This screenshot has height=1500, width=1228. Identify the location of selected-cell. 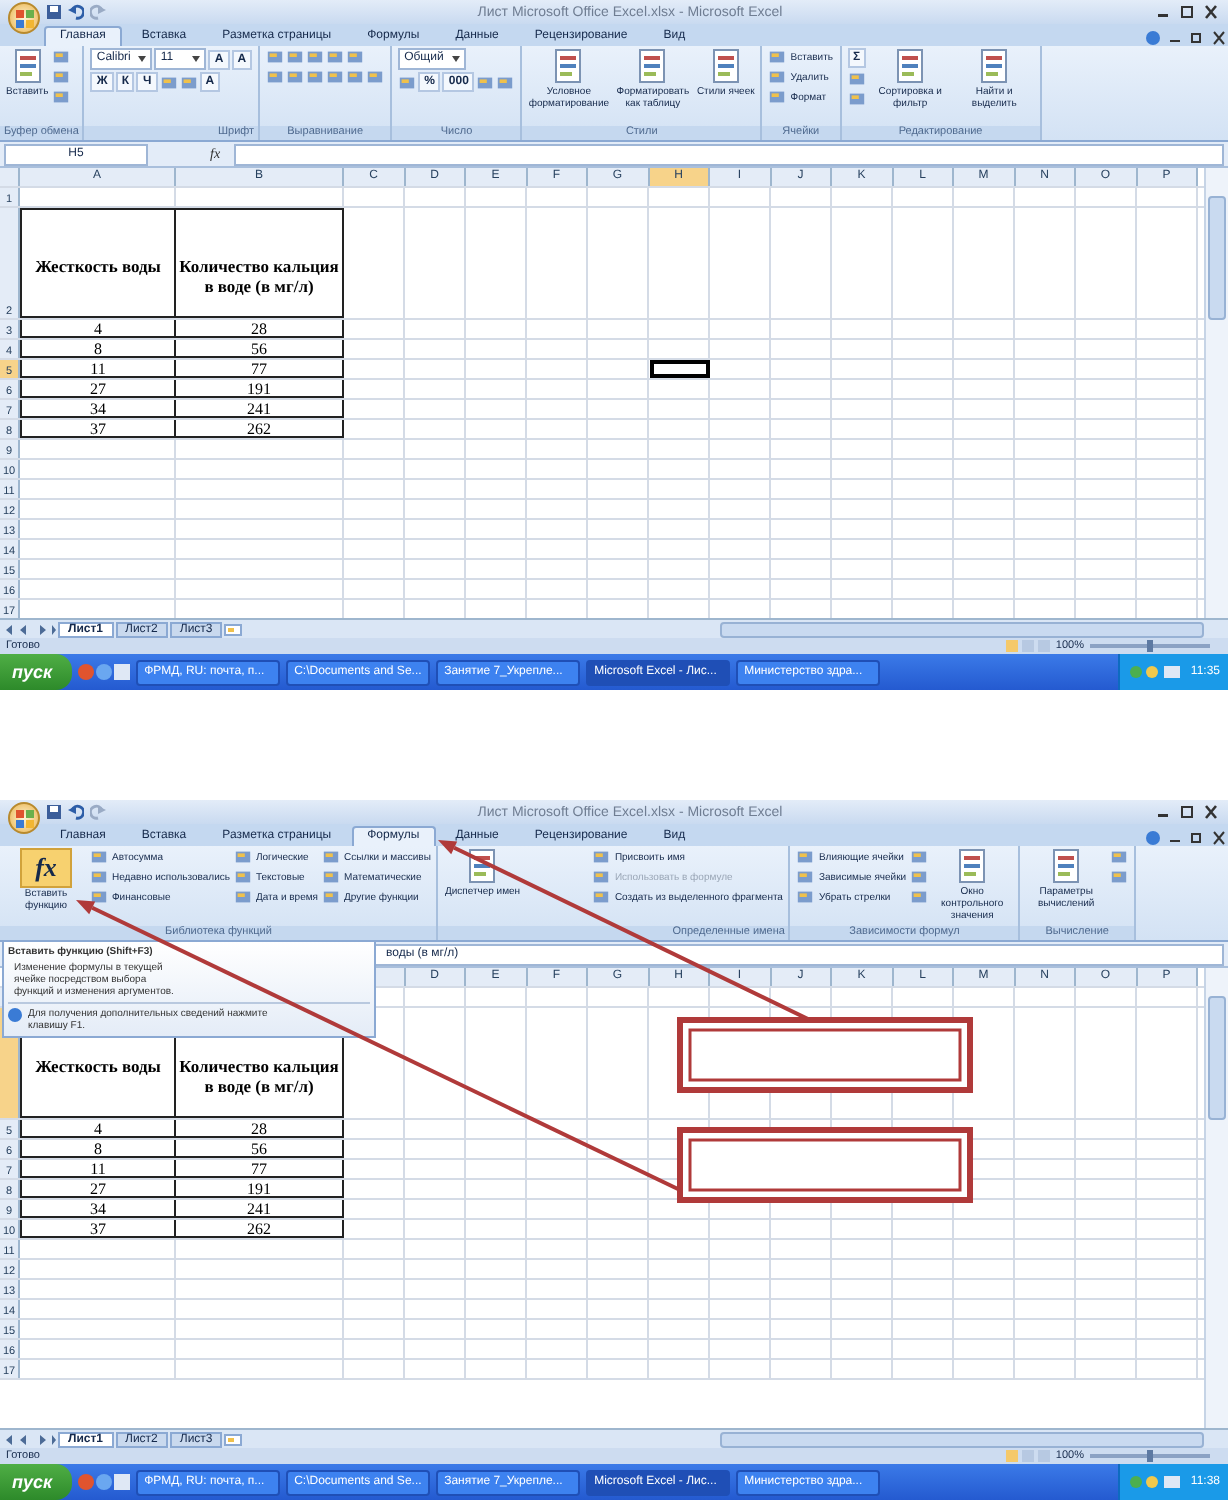
(679, 369).